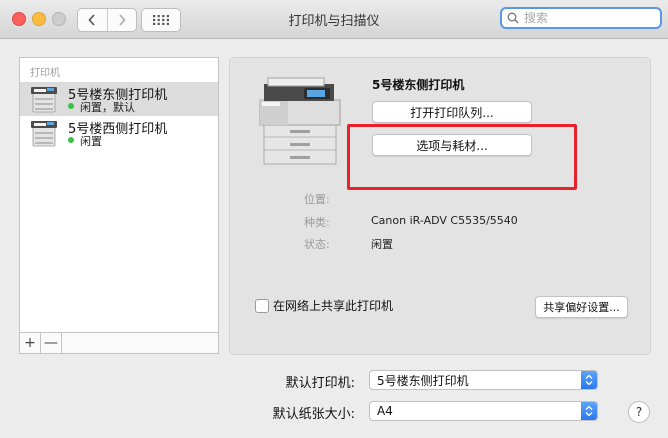 Image resolution: width=668 pixels, height=438 pixels. Describe the element at coordinates (91, 141) in the screenshot. I see `printer-status: 闲置` at that location.